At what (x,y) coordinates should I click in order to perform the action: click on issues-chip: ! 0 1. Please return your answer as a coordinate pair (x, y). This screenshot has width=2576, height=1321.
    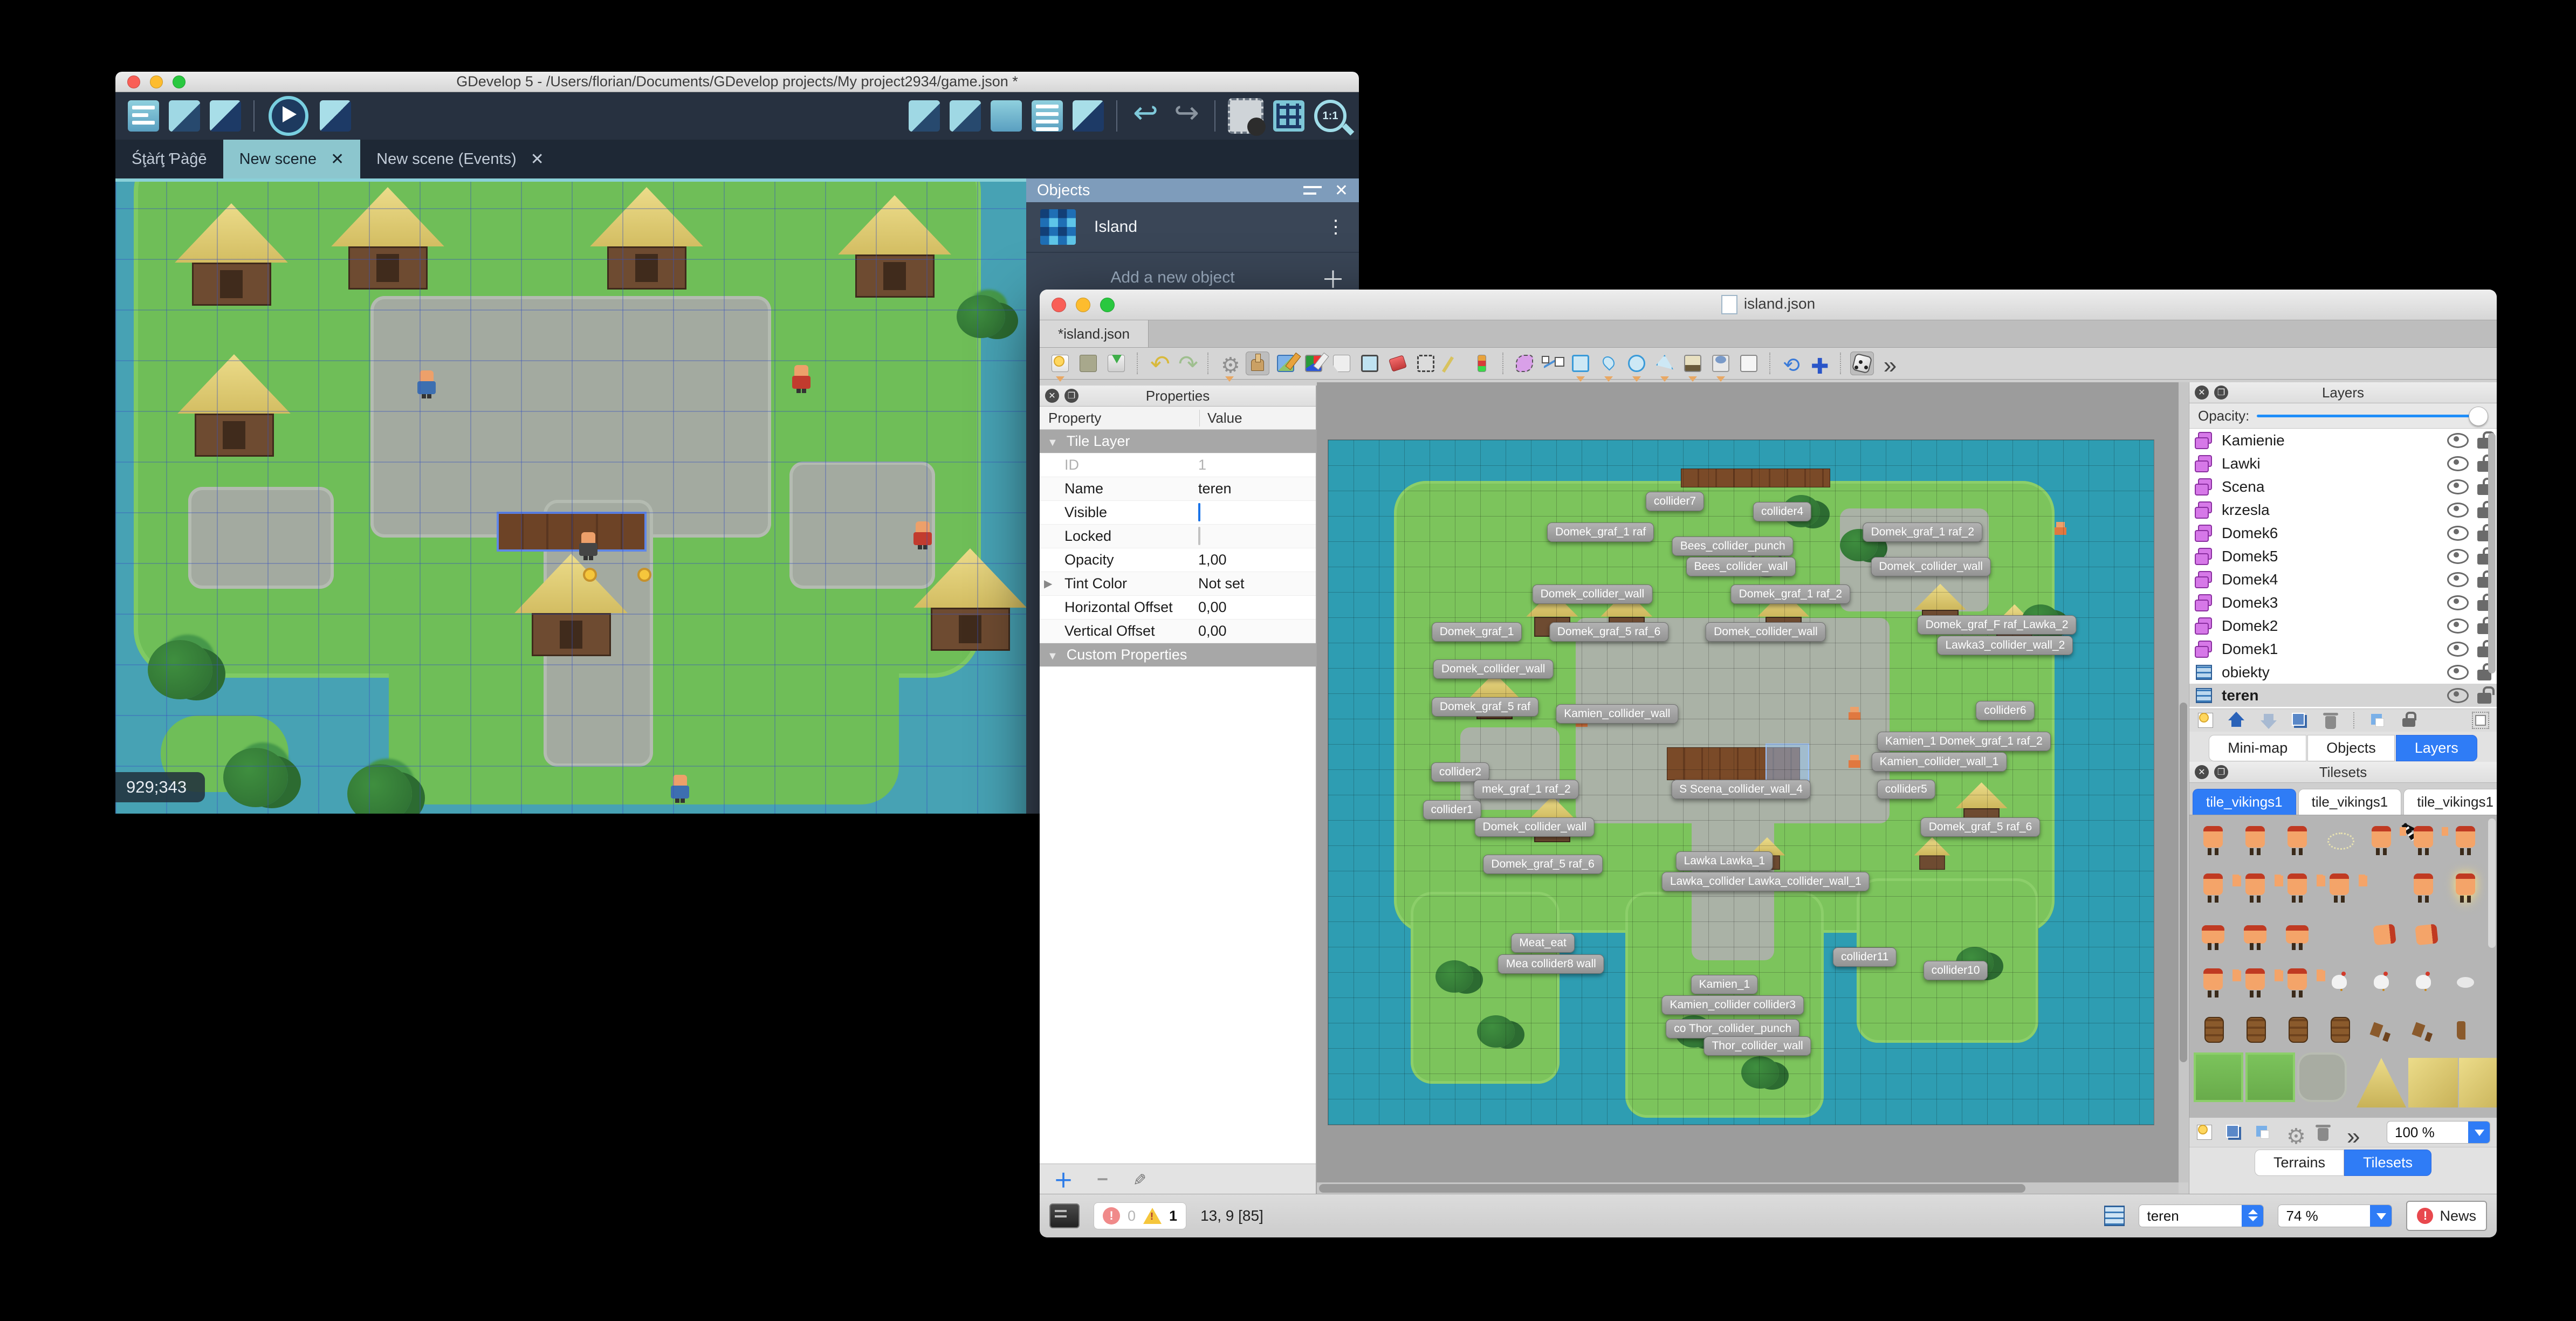
    Looking at the image, I should click on (1140, 1215).